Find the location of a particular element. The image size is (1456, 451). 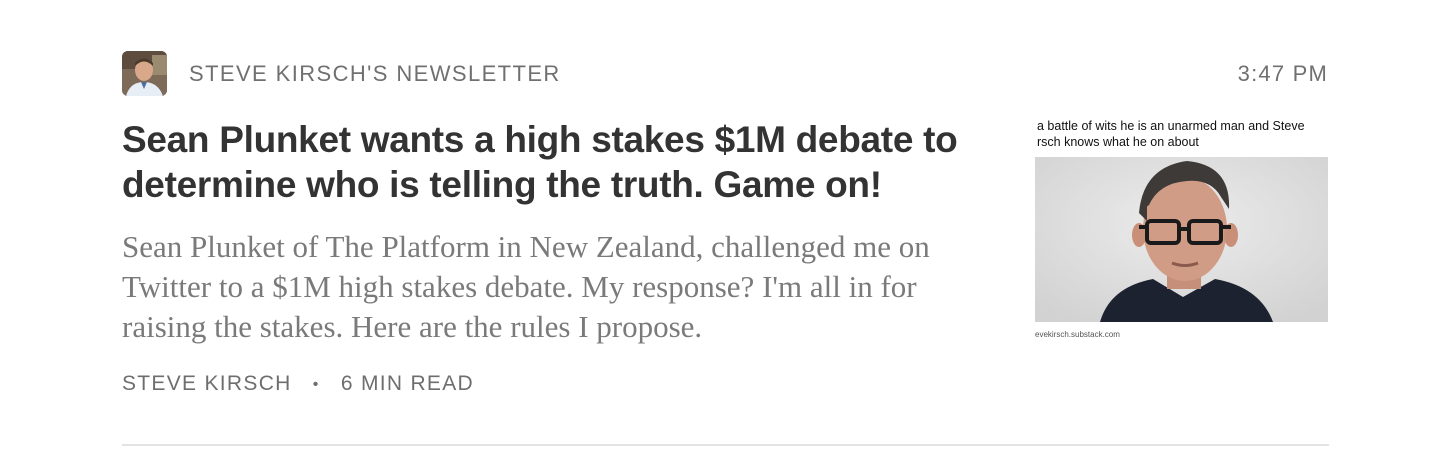

read-time: 6 MIN READ is located at coordinates (407, 383).